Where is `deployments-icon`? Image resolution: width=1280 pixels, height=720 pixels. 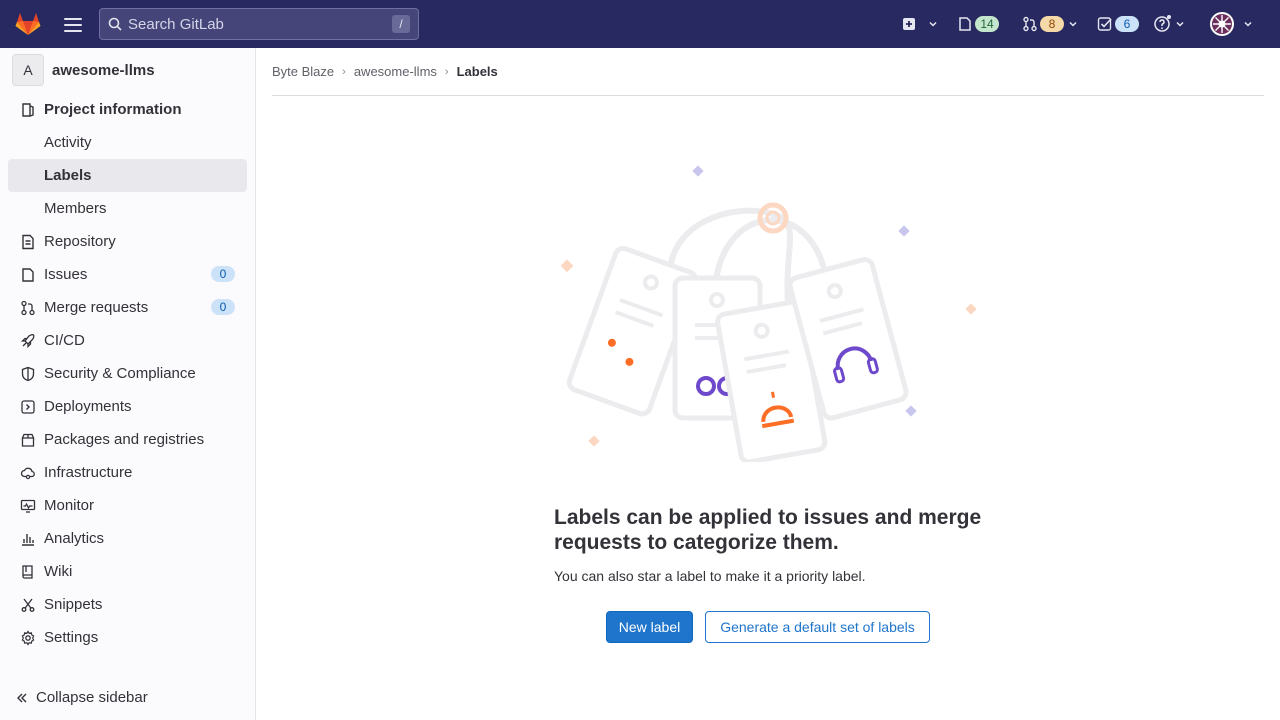
deployments-icon is located at coordinates (28, 407).